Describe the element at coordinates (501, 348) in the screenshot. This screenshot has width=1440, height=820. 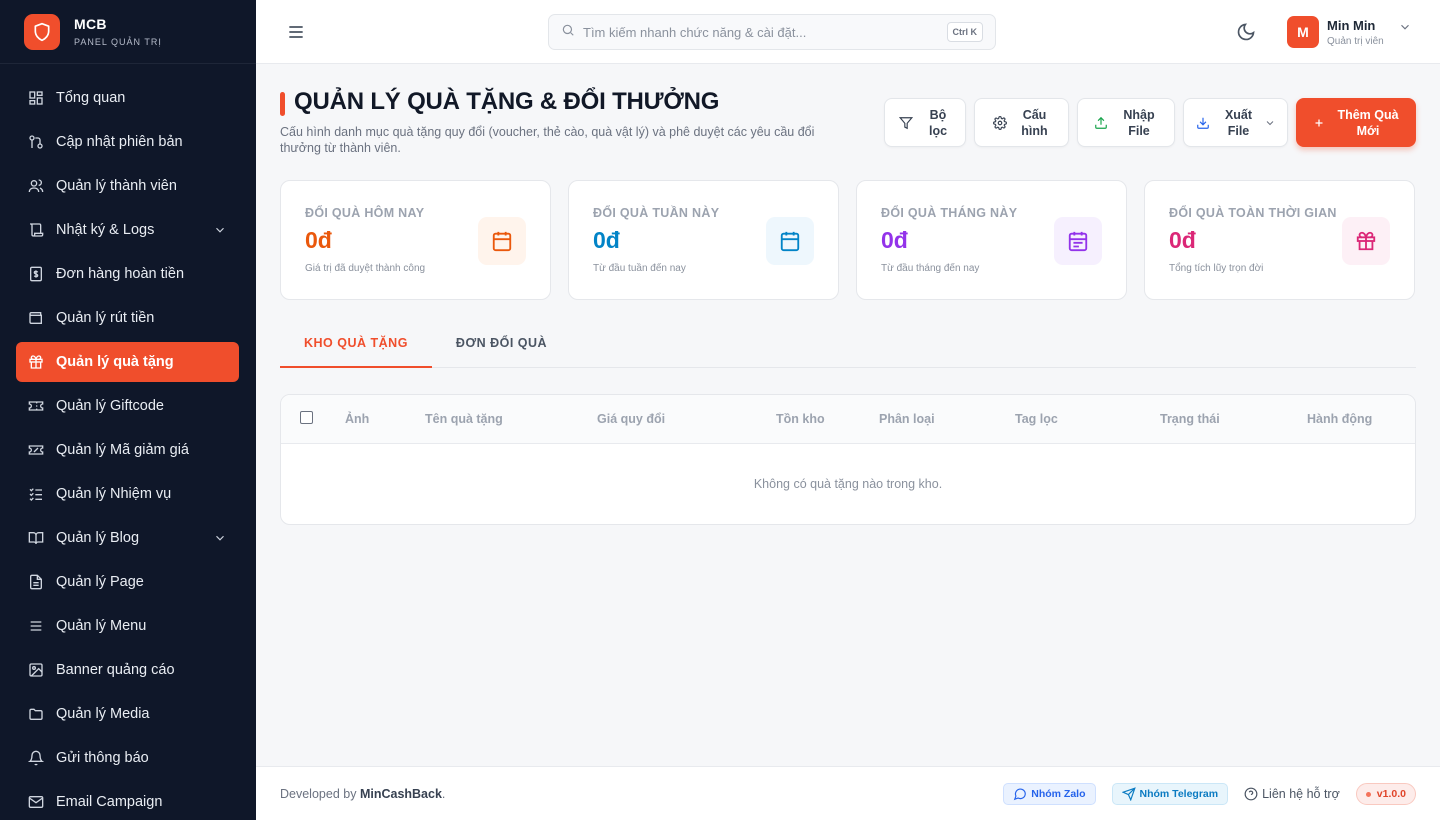
I see `tab-redeem-orders: ĐƠN ĐỔI QUÀ` at that location.